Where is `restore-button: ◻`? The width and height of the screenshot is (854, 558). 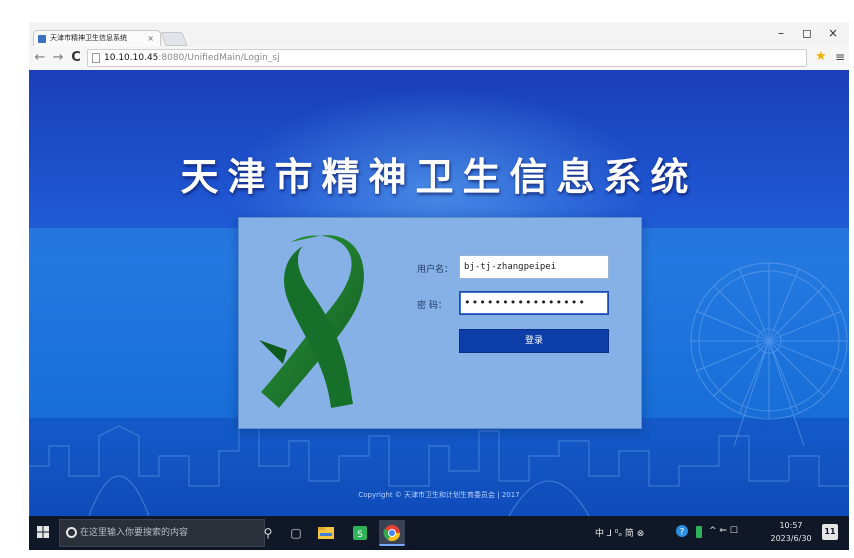 restore-button: ◻ is located at coordinates (807, 33).